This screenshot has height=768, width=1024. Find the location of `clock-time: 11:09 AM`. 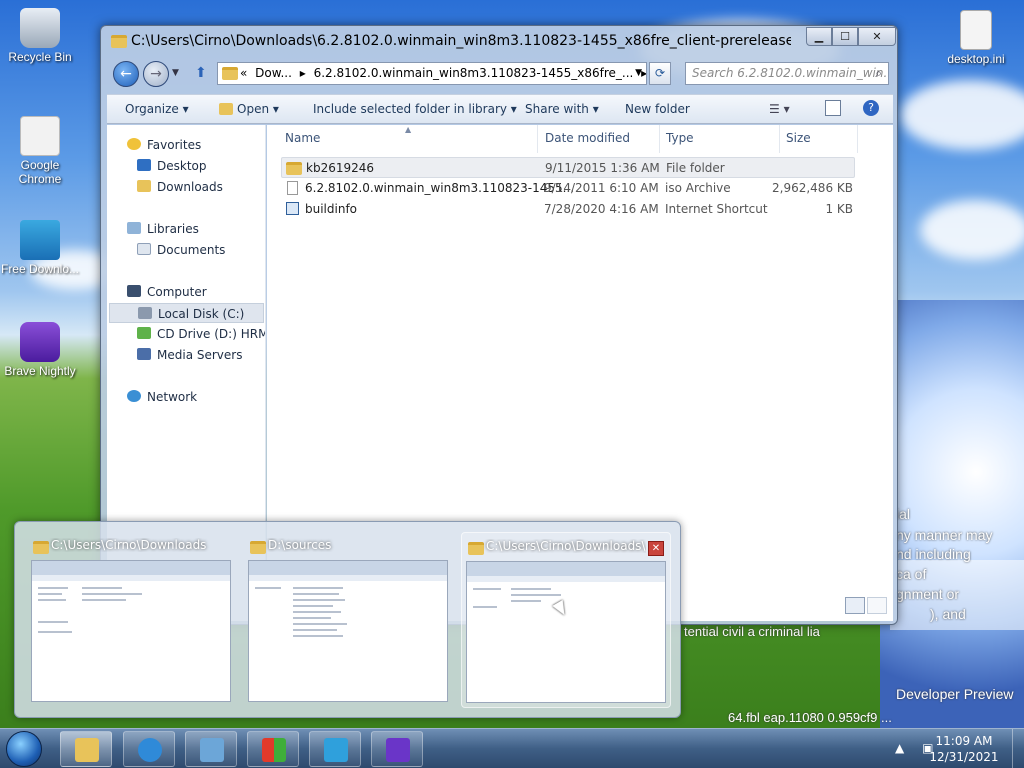

clock-time: 11:09 AM is located at coordinates (964, 741).